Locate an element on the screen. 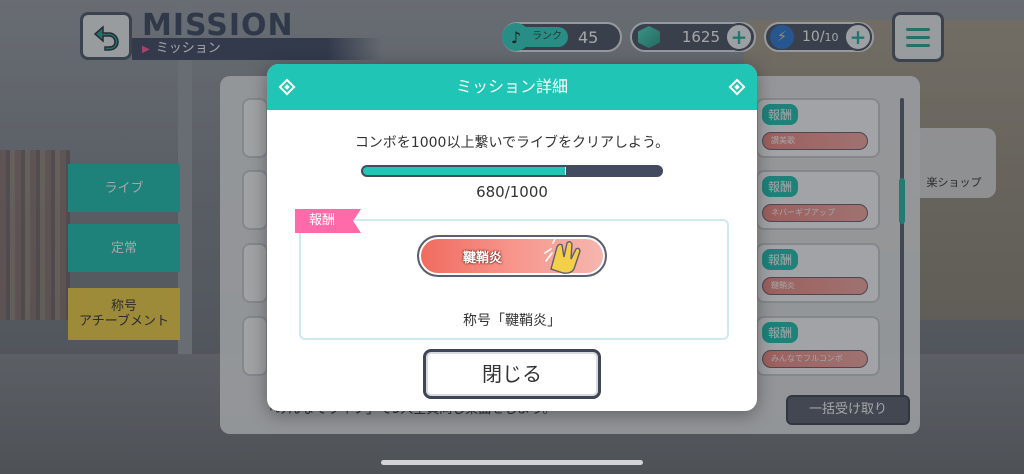 This screenshot has height=474, width=1024. modal-header: ミッション詳細 is located at coordinates (512, 87).